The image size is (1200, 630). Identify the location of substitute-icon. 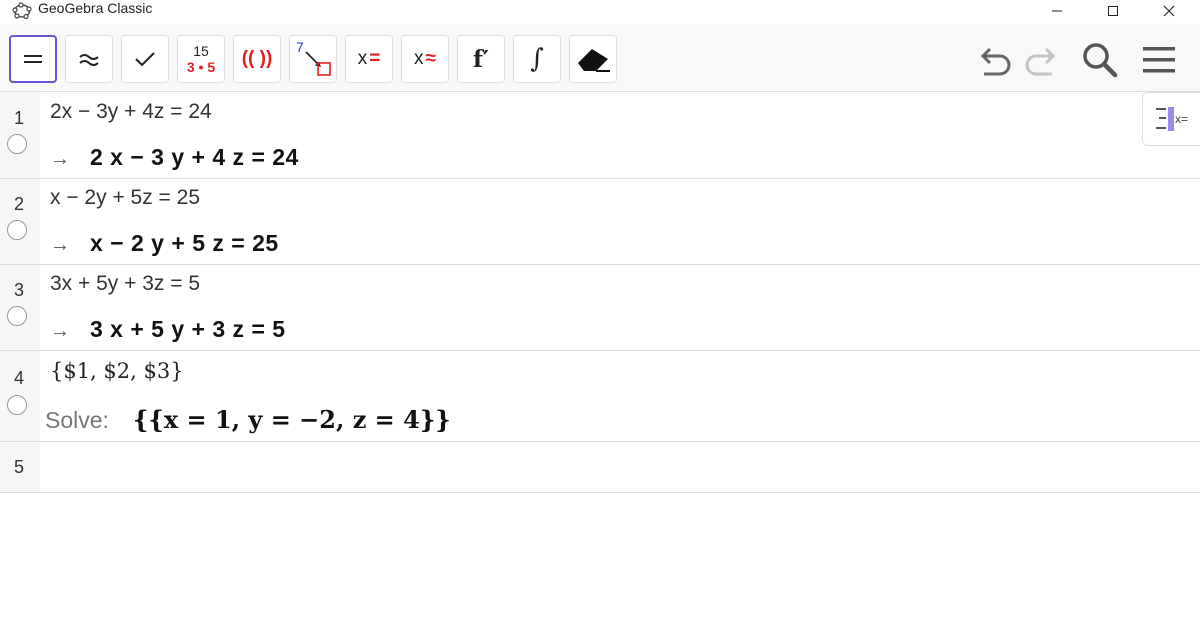
(318, 63).